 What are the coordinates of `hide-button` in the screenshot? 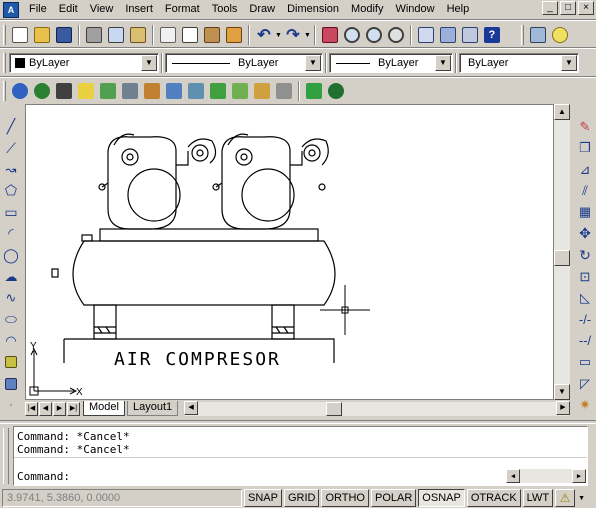 It's located at (20, 91).